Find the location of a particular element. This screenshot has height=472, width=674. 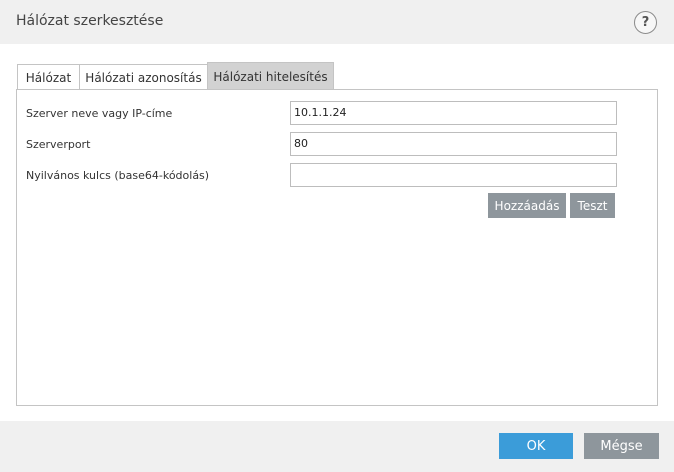

cancel-button: Mégse is located at coordinates (621, 446).